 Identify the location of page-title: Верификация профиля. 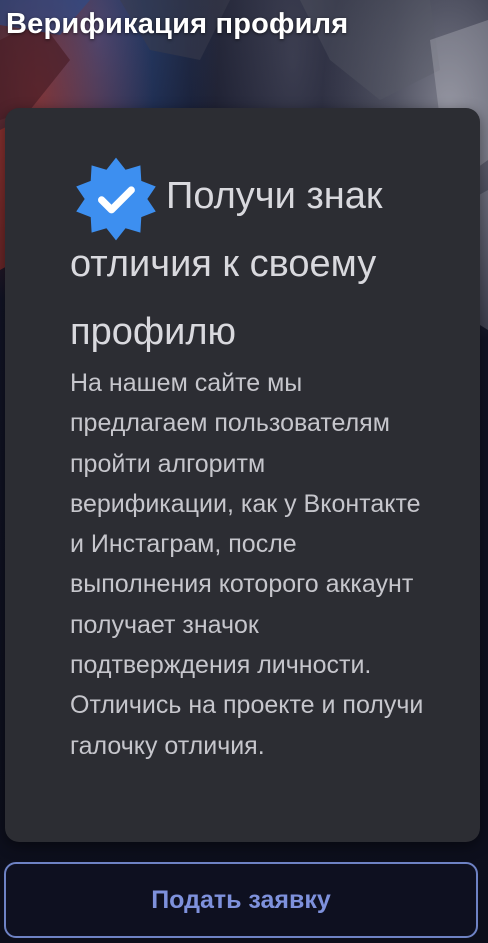
(177, 24).